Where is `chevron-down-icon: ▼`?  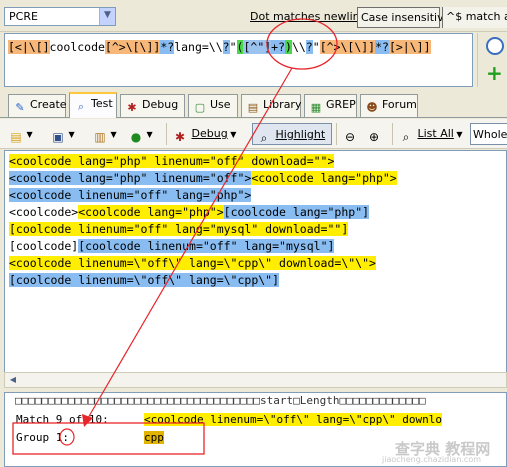 chevron-down-icon: ▼ is located at coordinates (107, 16).